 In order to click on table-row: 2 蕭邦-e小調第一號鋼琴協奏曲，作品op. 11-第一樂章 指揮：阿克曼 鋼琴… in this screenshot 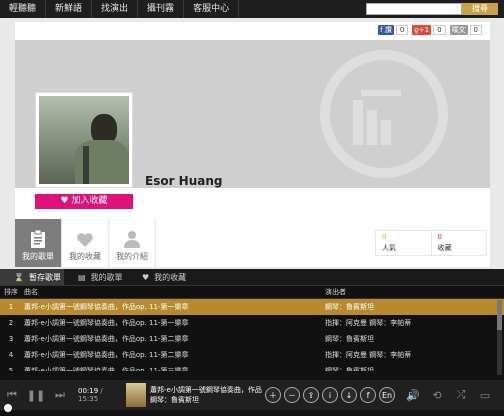, I will do `click(252, 323)`.